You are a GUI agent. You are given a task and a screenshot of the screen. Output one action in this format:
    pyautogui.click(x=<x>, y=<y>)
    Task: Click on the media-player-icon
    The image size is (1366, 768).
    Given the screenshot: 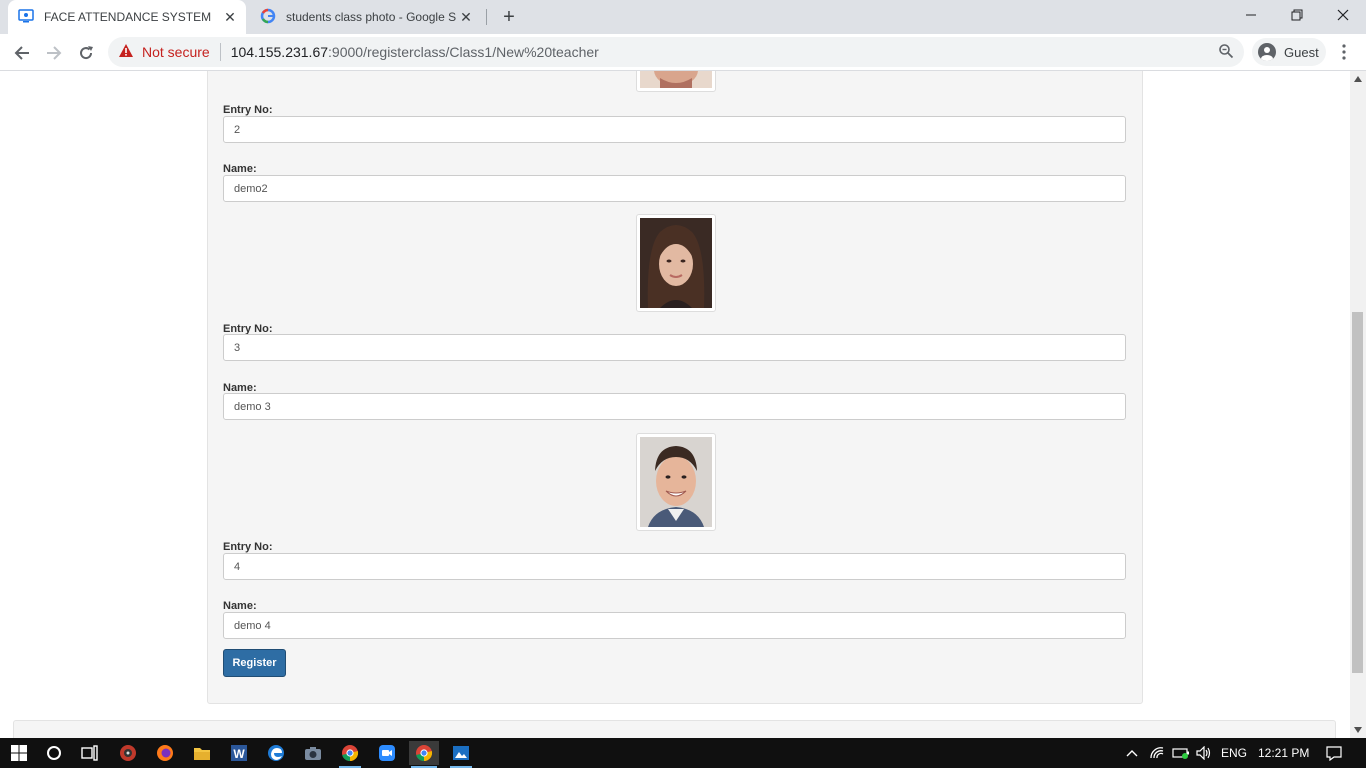 What is the action you would take?
    pyautogui.click(x=128, y=753)
    